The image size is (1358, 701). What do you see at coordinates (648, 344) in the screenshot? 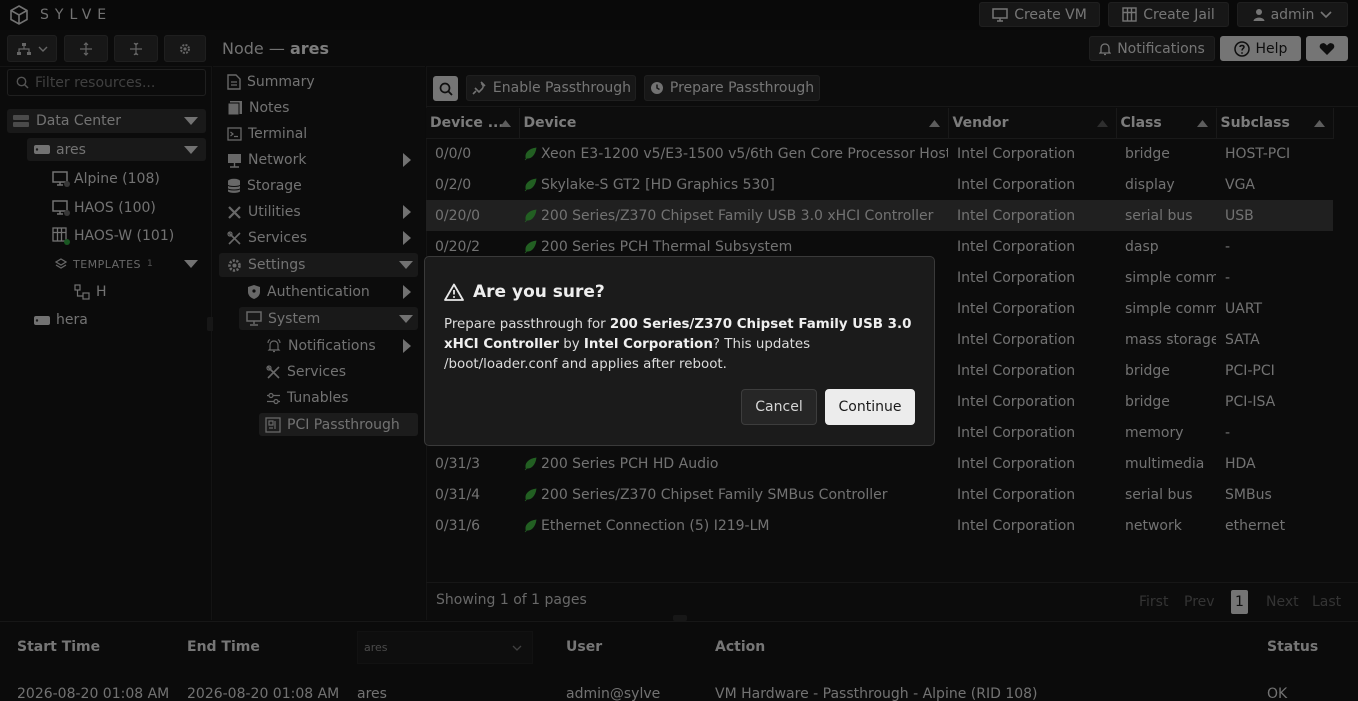
I see `dialog-vendor: Intel Corporation` at bounding box center [648, 344].